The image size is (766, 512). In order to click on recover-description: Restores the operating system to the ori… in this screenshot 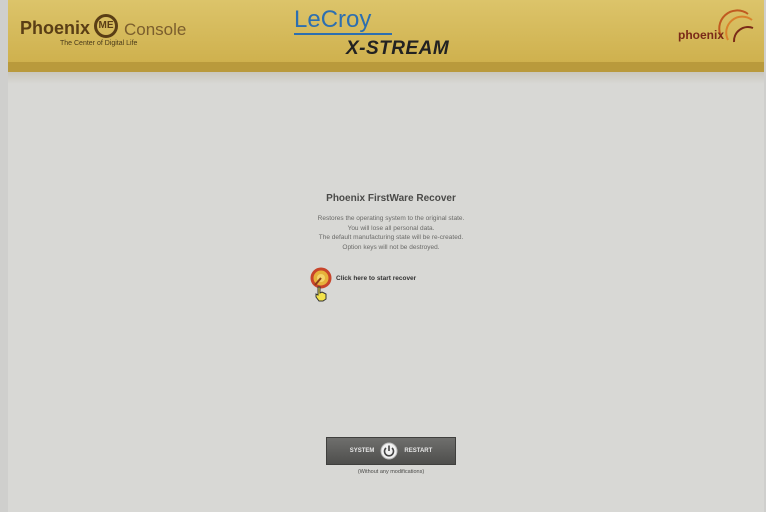, I will do `click(391, 233)`.